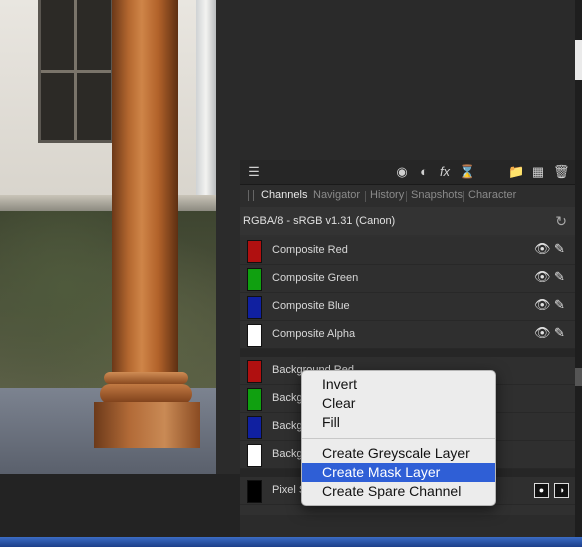  I want to click on tab-navigator: Navigator, so click(336, 195).